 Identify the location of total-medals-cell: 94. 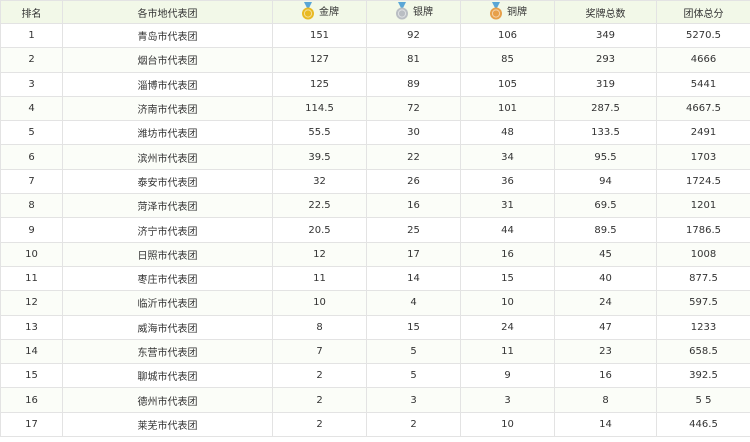
(605, 181).